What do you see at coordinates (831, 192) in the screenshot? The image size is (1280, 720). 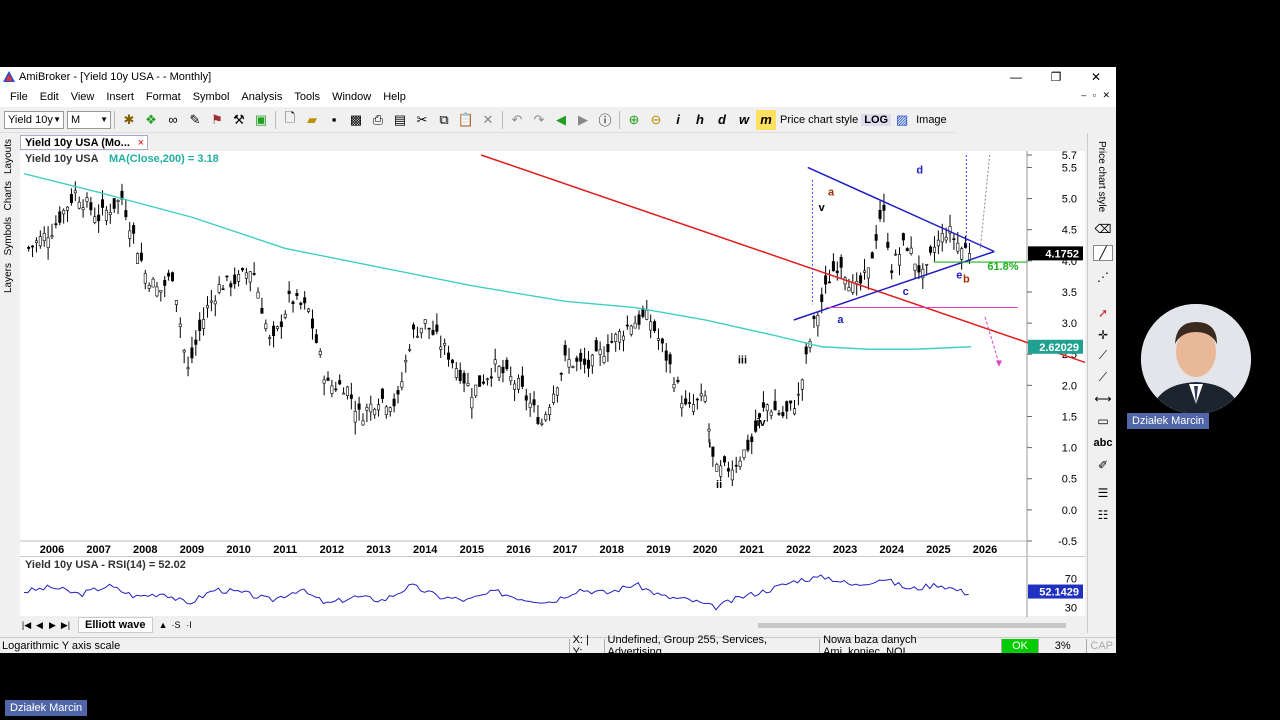 I see `wave-label: a` at bounding box center [831, 192].